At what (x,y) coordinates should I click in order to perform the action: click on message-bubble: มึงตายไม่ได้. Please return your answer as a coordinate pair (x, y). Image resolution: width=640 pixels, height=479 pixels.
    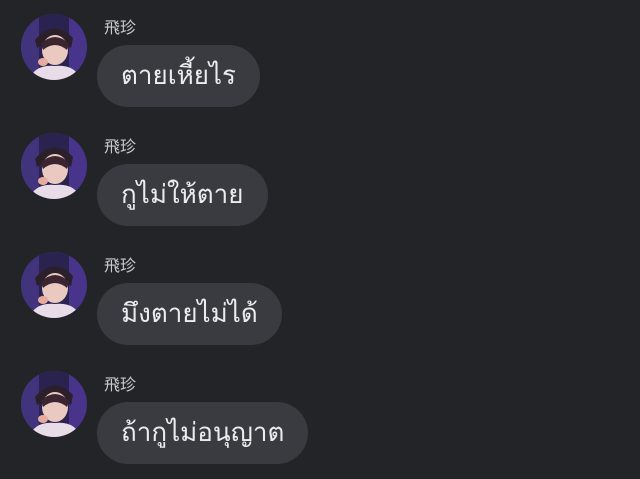
    Looking at the image, I should click on (189, 314).